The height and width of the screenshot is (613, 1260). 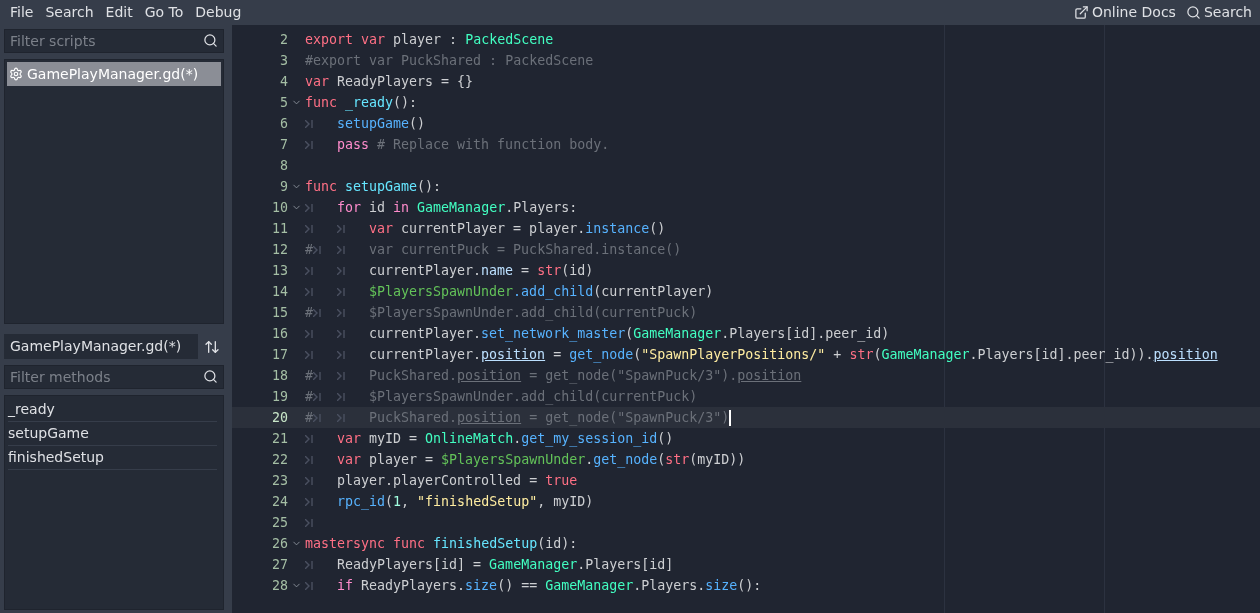 What do you see at coordinates (279, 459) in the screenshot?
I see `line-number: 22` at bounding box center [279, 459].